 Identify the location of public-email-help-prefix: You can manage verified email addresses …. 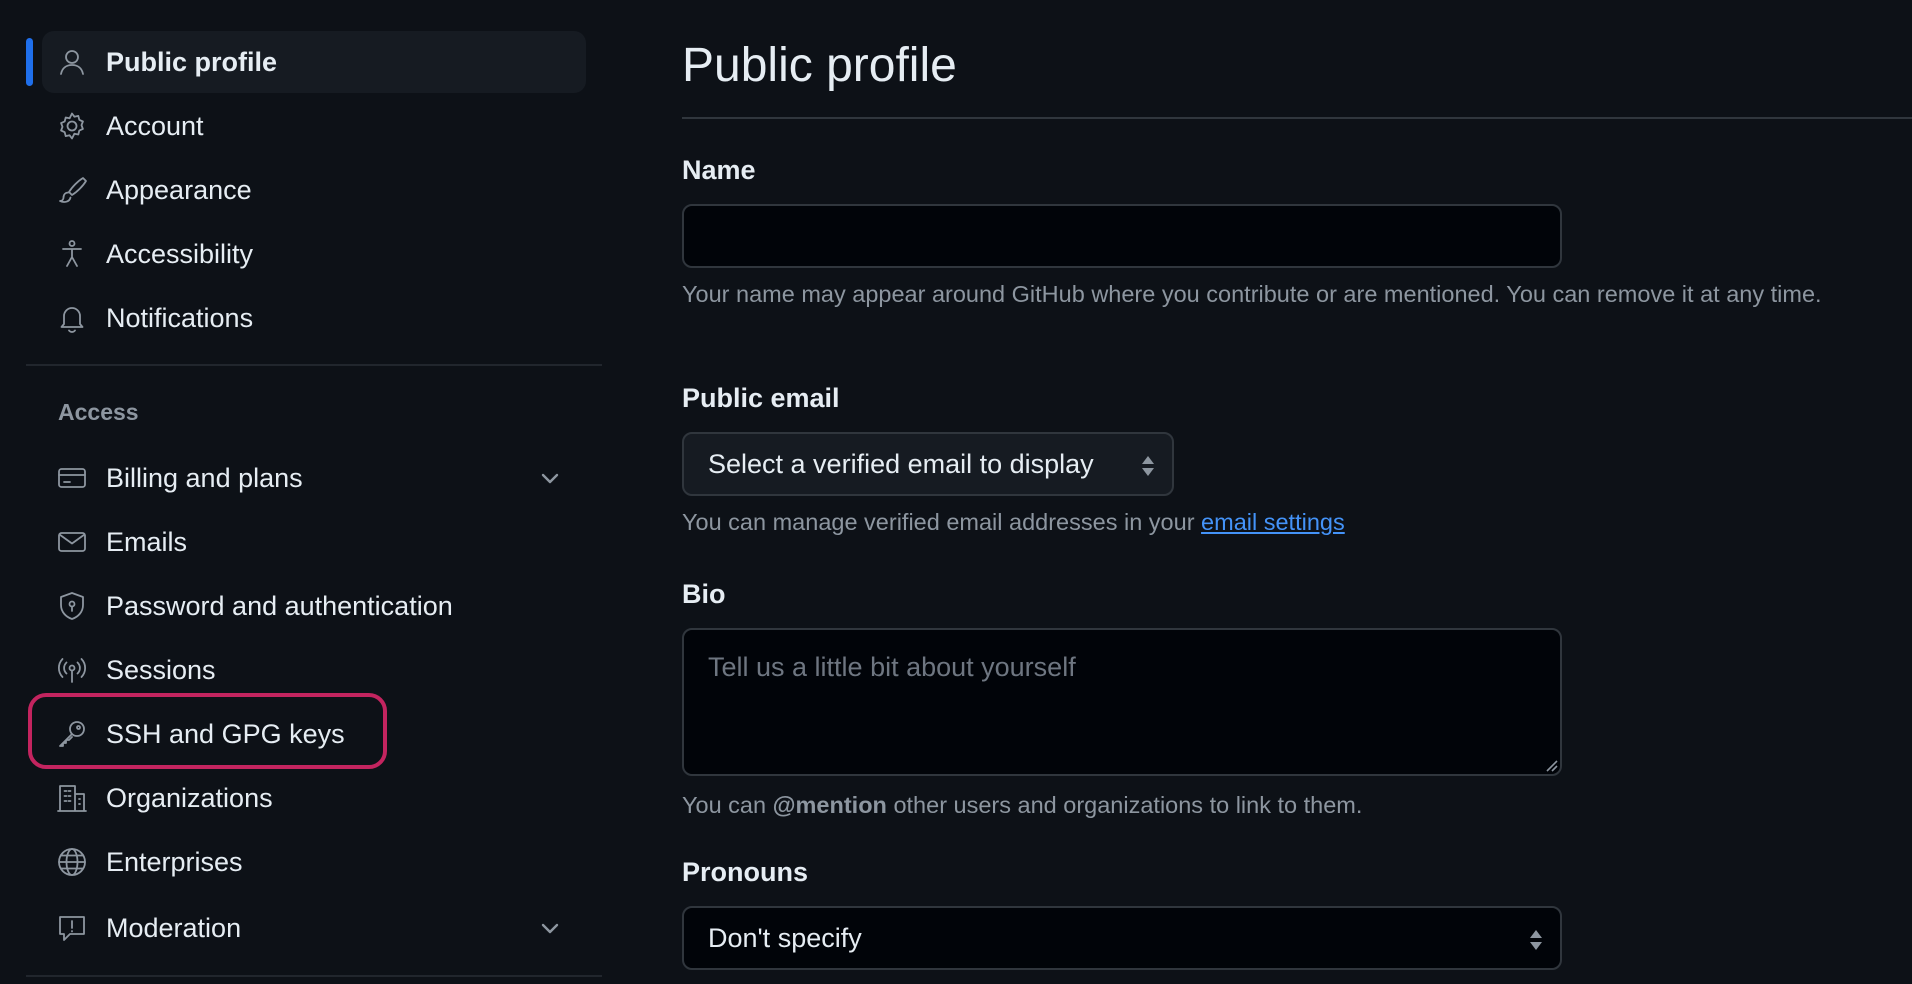
(942, 522).